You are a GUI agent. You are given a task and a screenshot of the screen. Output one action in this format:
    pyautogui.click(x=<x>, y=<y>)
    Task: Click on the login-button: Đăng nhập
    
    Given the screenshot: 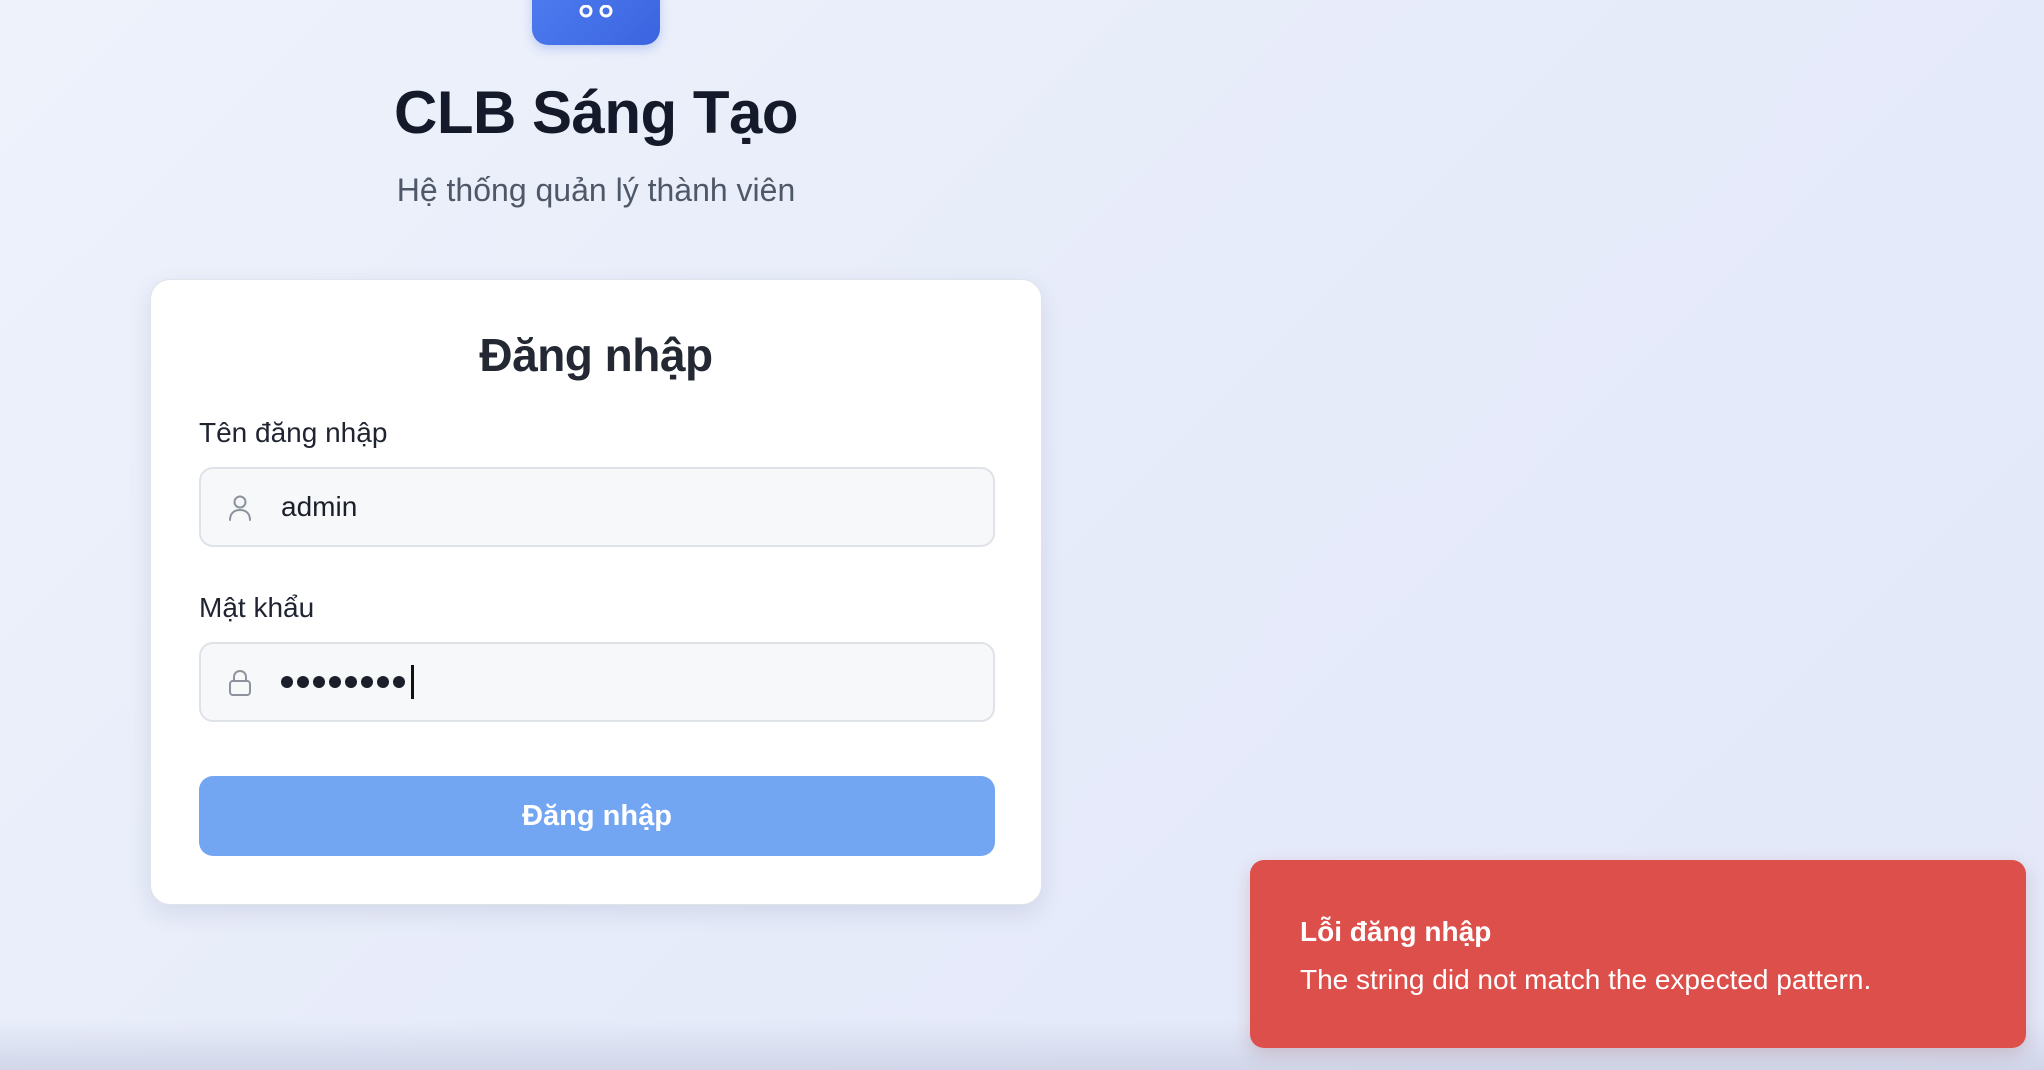 What is the action you would take?
    pyautogui.click(x=597, y=816)
    